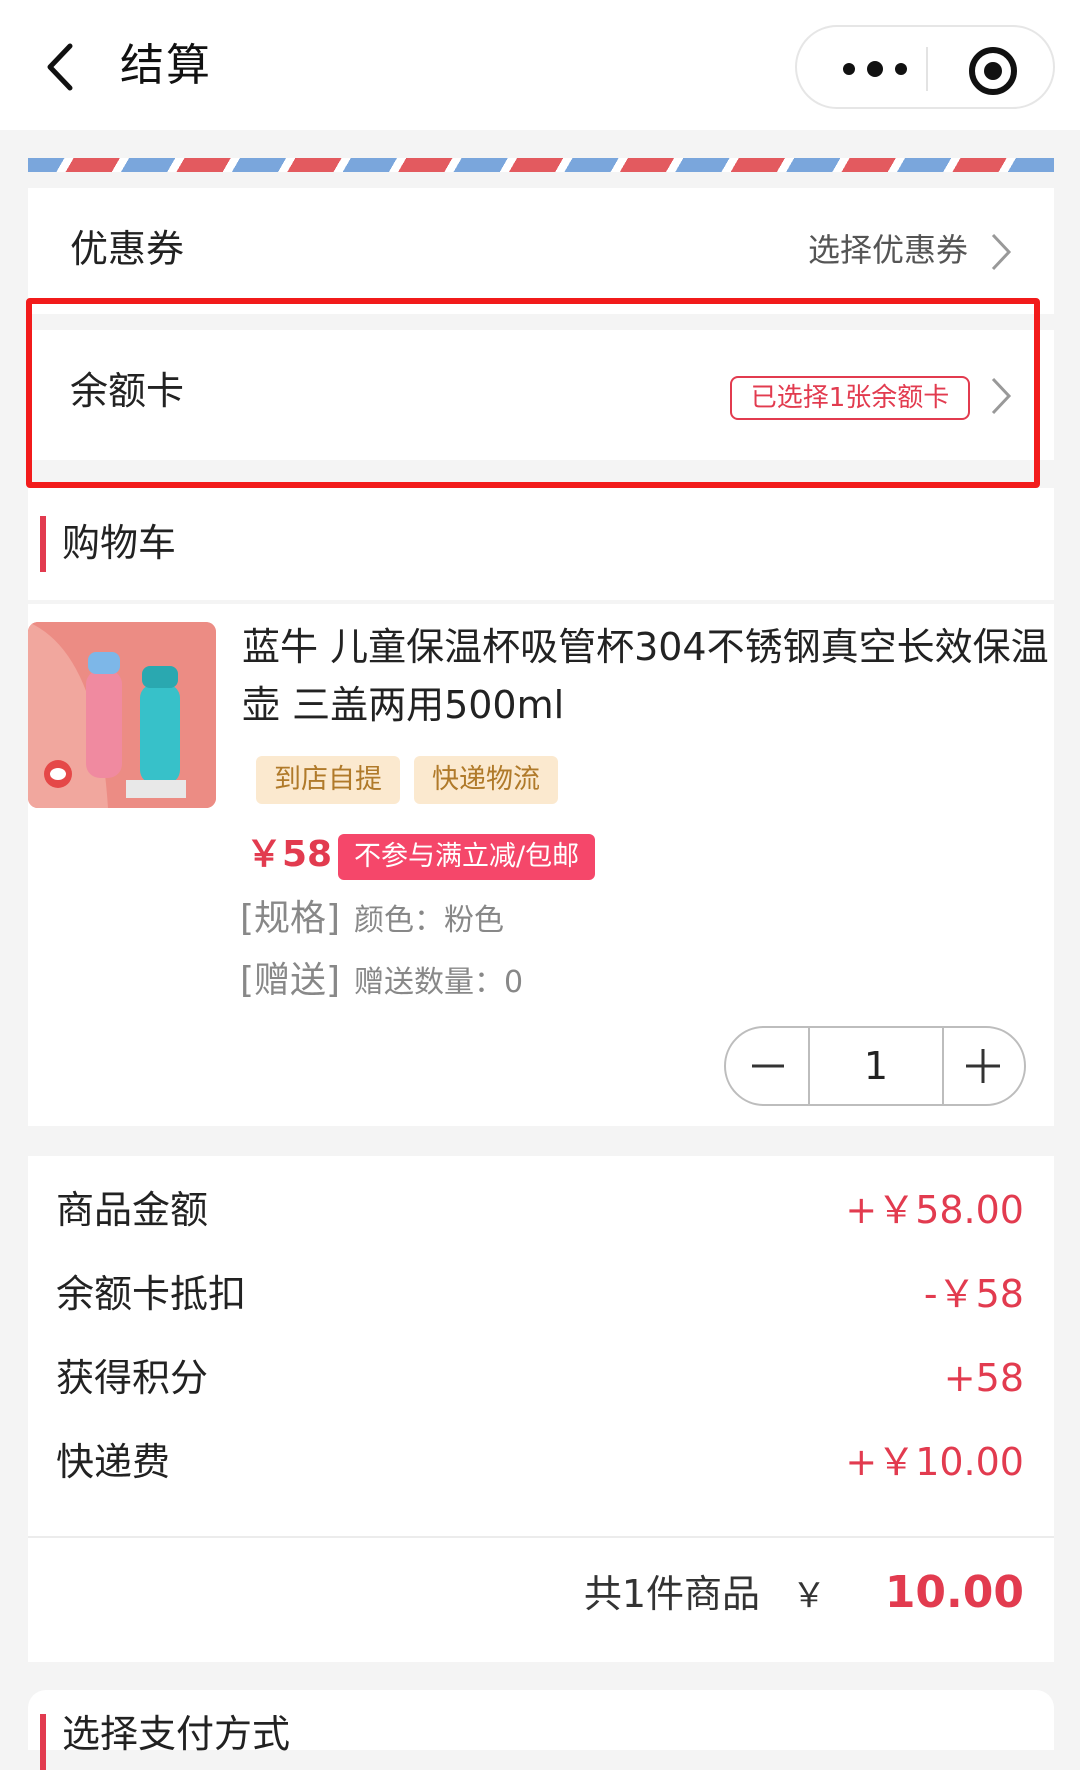  What do you see at coordinates (993, 71) in the screenshot?
I see `close-target-icon` at bounding box center [993, 71].